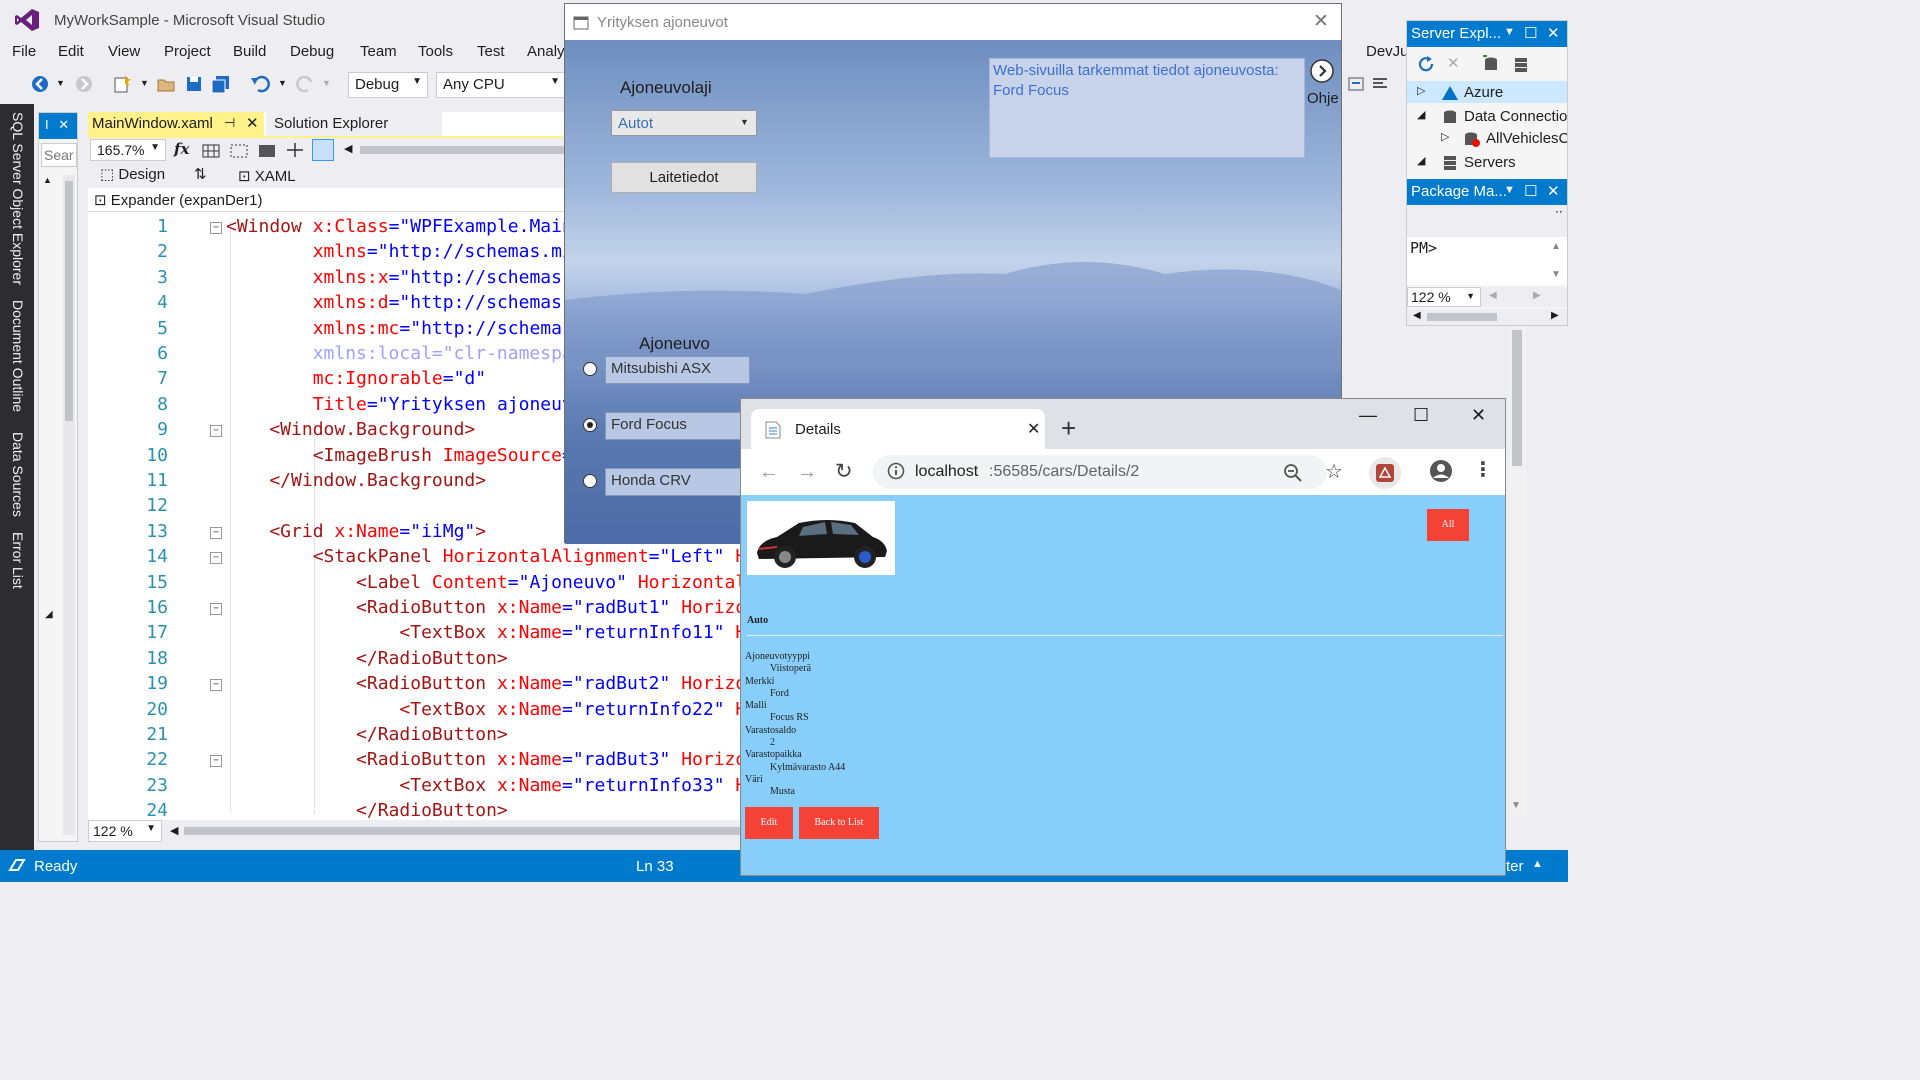  Describe the element at coordinates (47, 124) in the screenshot. I see `toolbox-pin-icon: I` at that location.